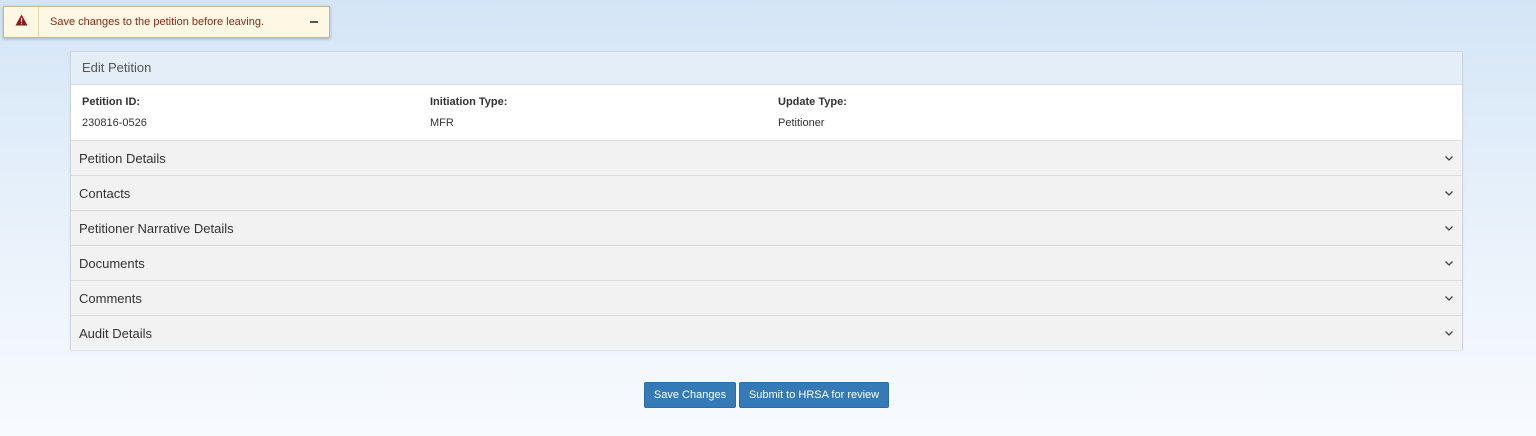 The height and width of the screenshot is (436, 1536). I want to click on section-documents: Documents, so click(766, 262).